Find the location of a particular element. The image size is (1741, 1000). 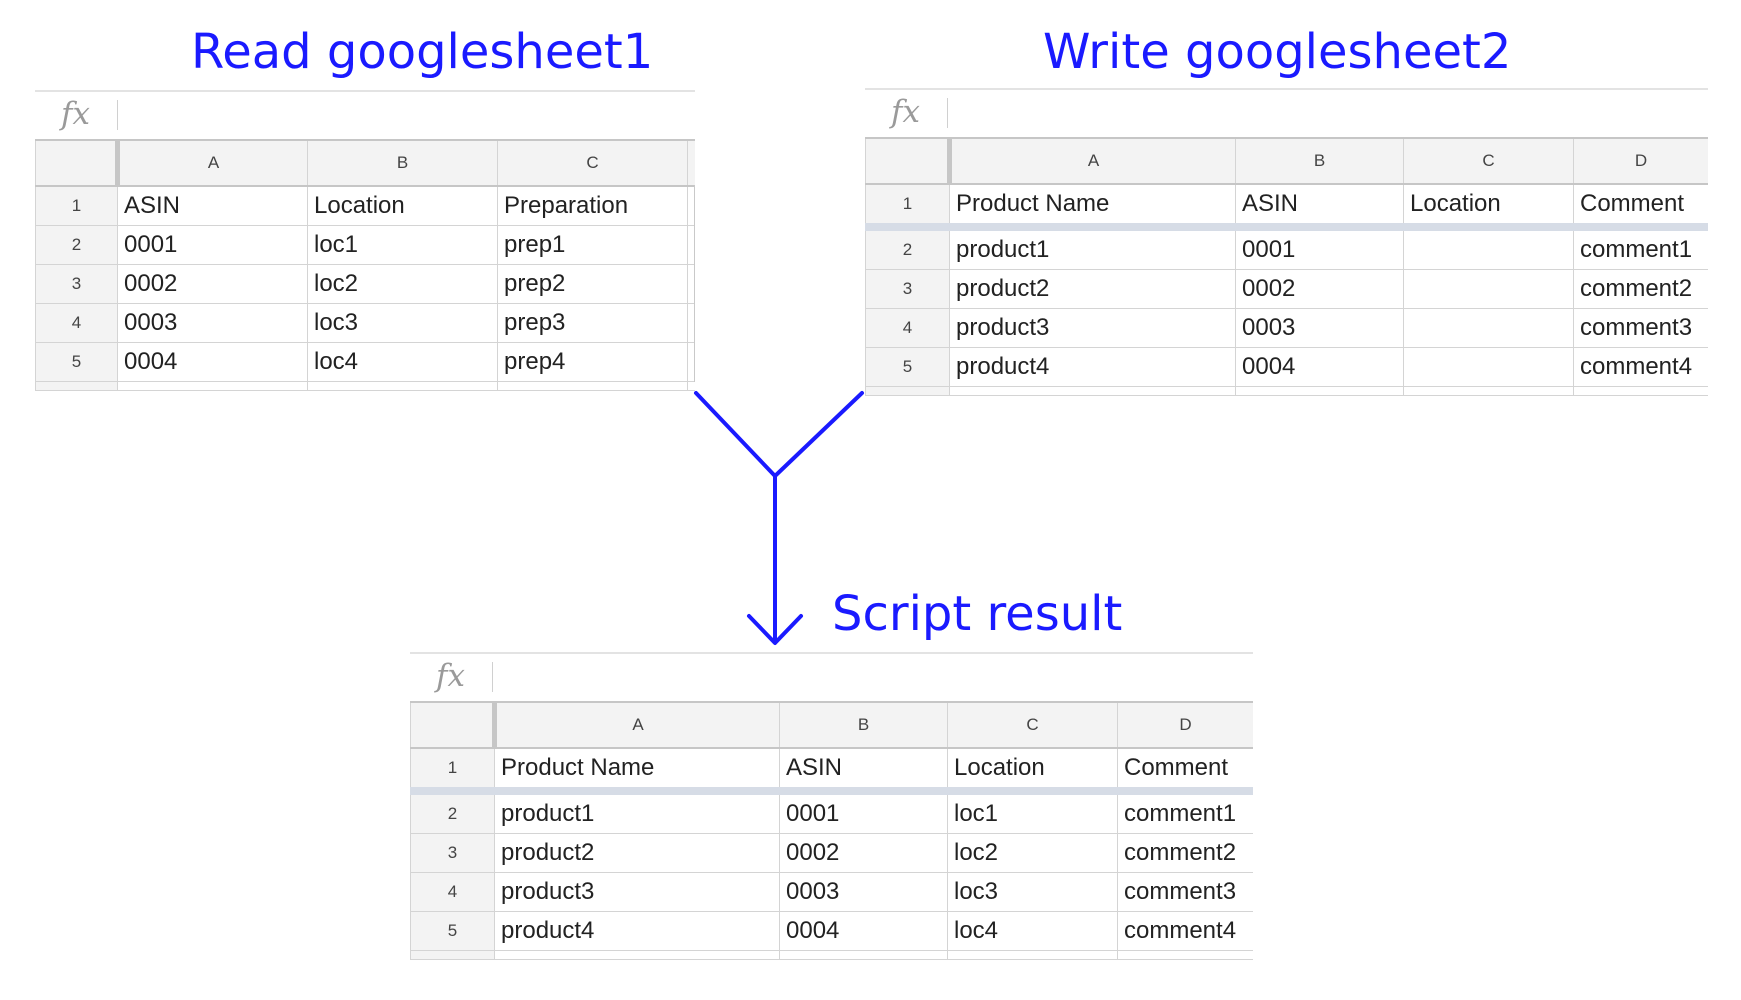

cell: prep2 is located at coordinates (592, 284).